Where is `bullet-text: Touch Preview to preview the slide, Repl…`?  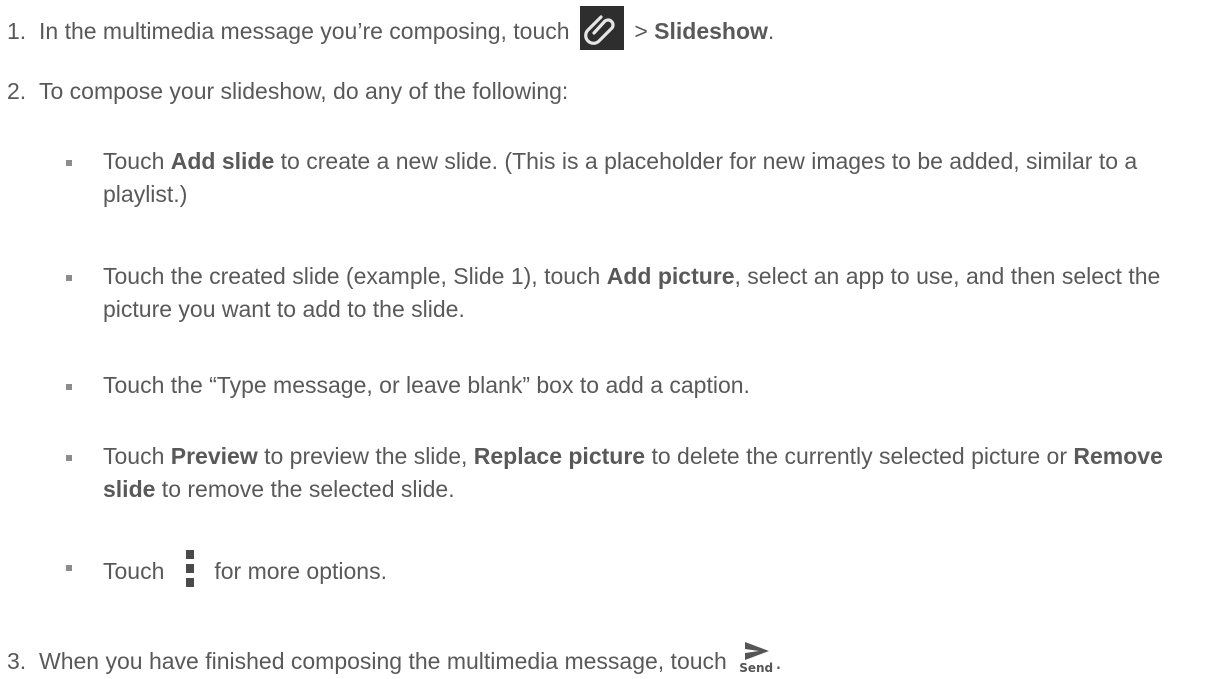
bullet-text: Touch Preview to preview the slide, Repl… is located at coordinates (644, 473).